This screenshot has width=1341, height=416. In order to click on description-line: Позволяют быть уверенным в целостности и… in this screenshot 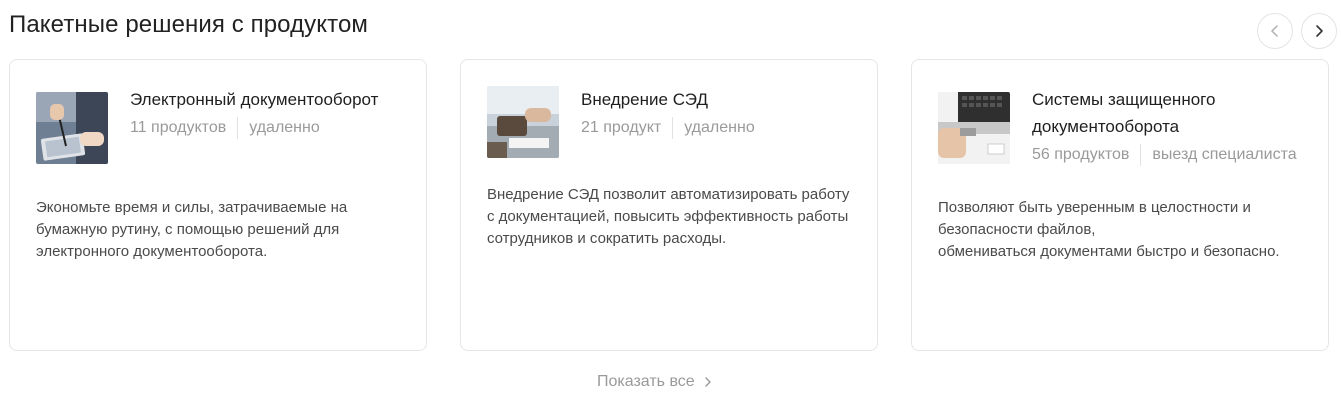, I will do `click(1094, 218)`.